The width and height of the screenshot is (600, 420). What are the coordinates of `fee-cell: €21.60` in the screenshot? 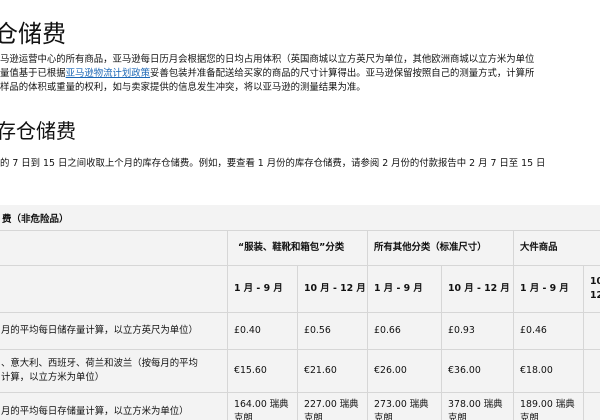 It's located at (332, 371).